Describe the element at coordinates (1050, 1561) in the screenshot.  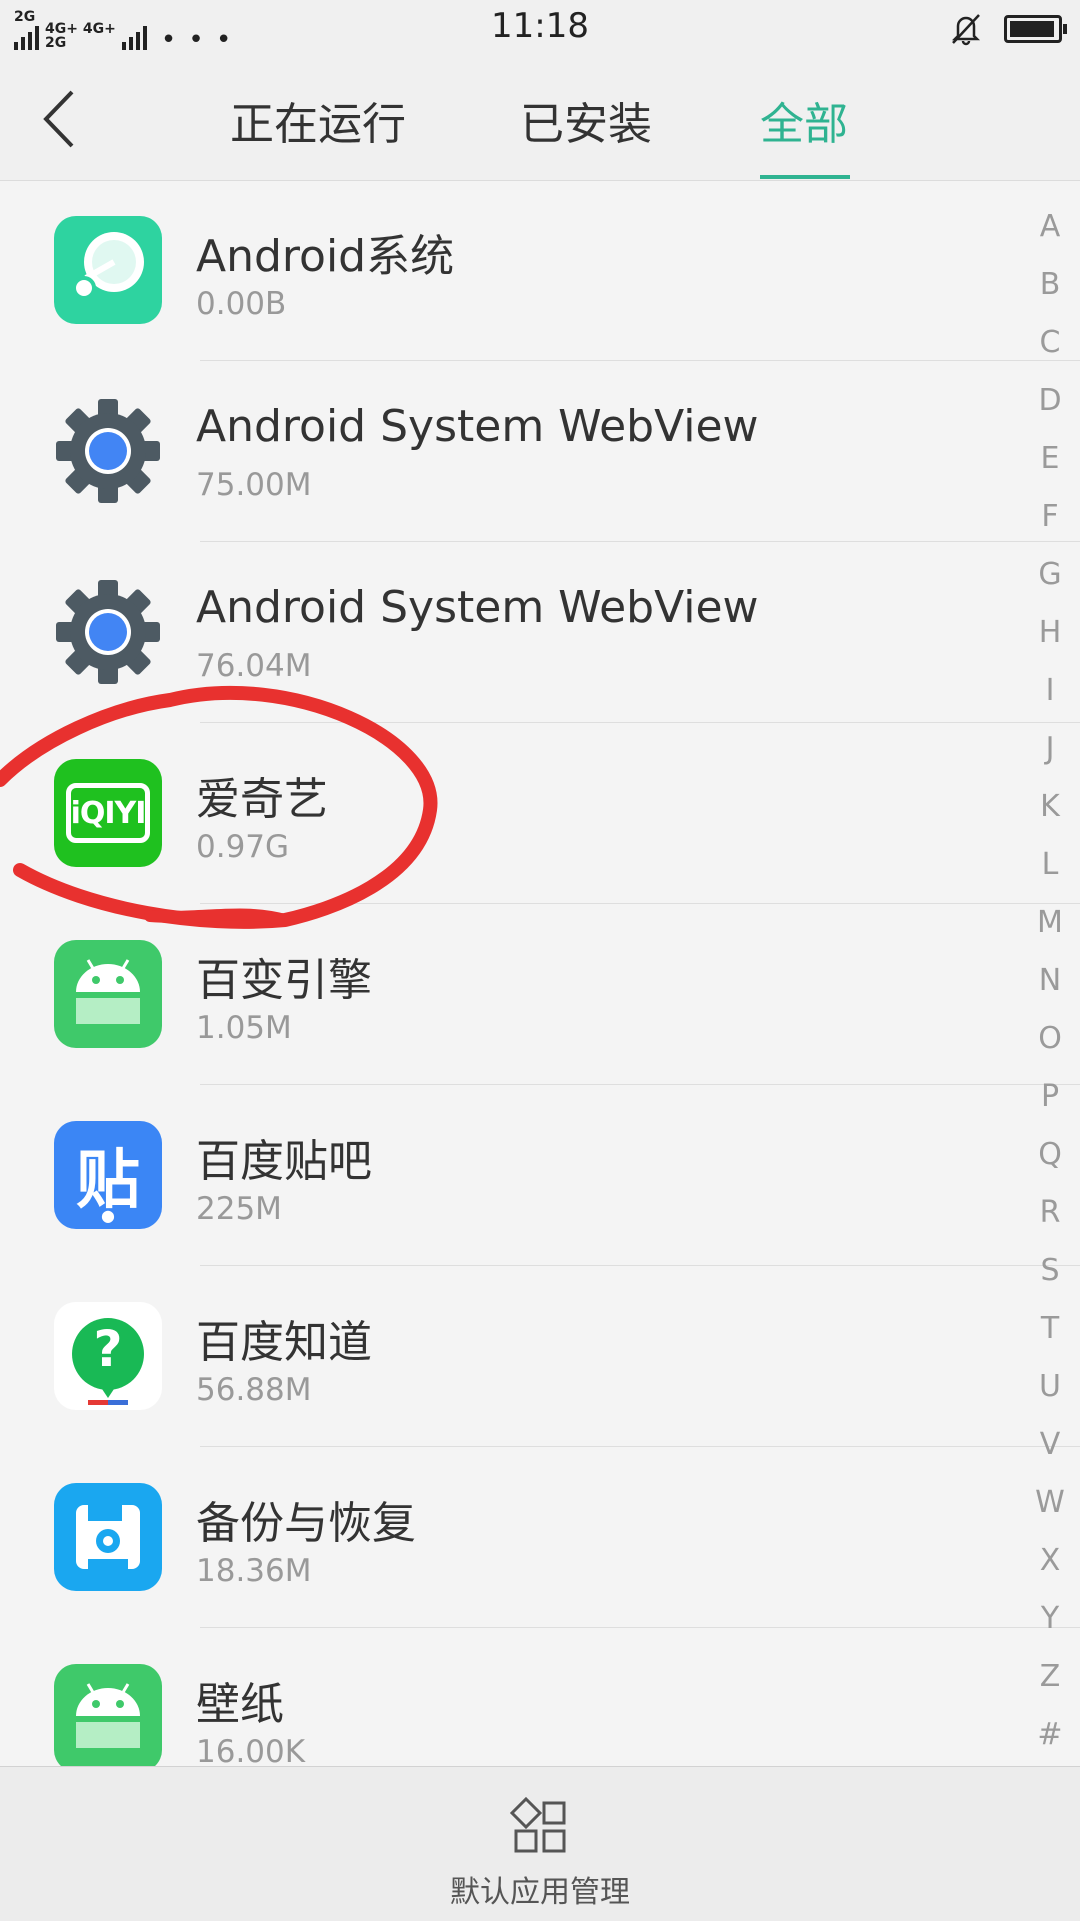
I see `index-letter: X` at that location.